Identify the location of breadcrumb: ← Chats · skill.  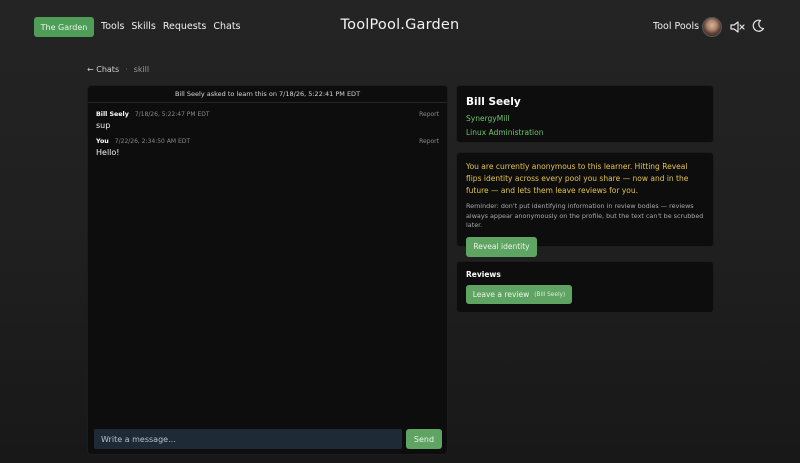
(118, 69).